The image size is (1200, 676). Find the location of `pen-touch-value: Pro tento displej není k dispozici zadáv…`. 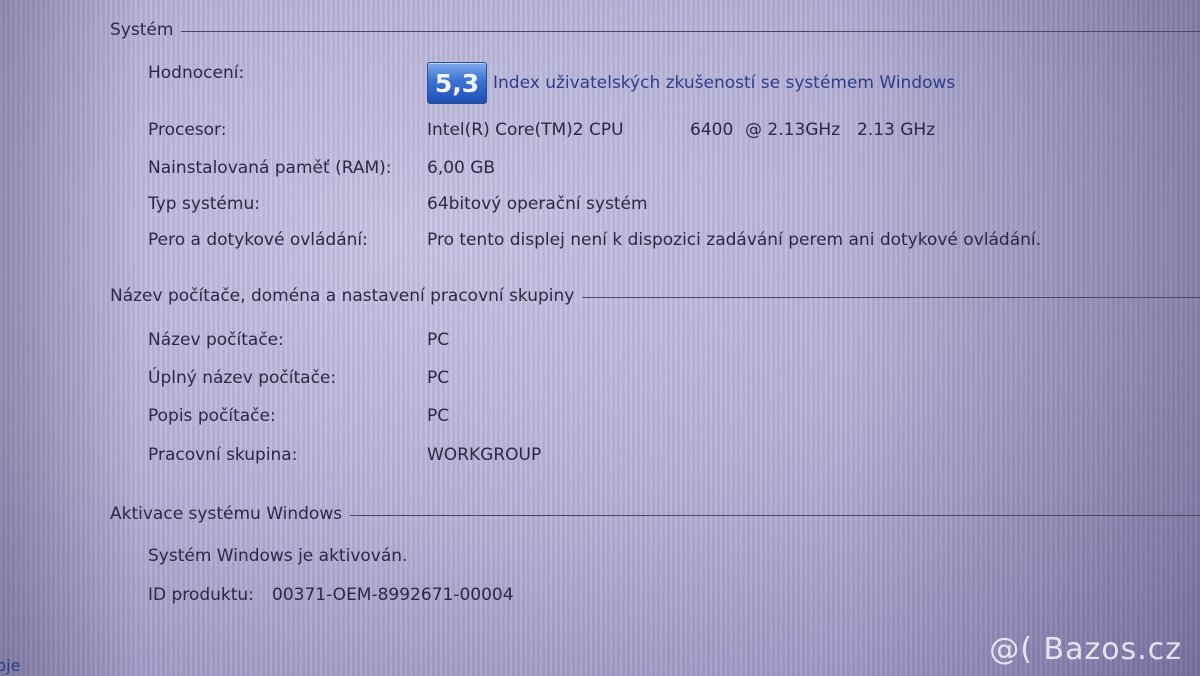

pen-touch-value: Pro tento displej není k dispozici zadáv… is located at coordinates (734, 240).